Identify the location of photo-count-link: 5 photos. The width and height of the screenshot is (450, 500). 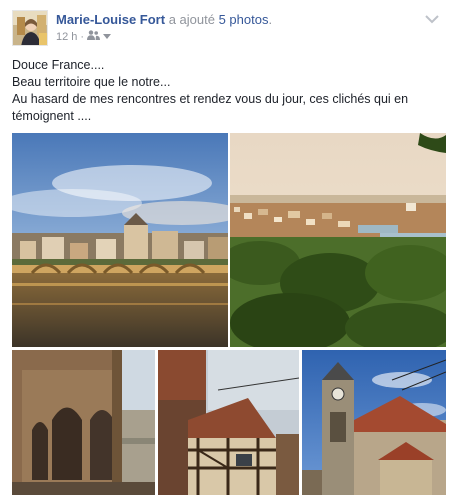
(244, 19).